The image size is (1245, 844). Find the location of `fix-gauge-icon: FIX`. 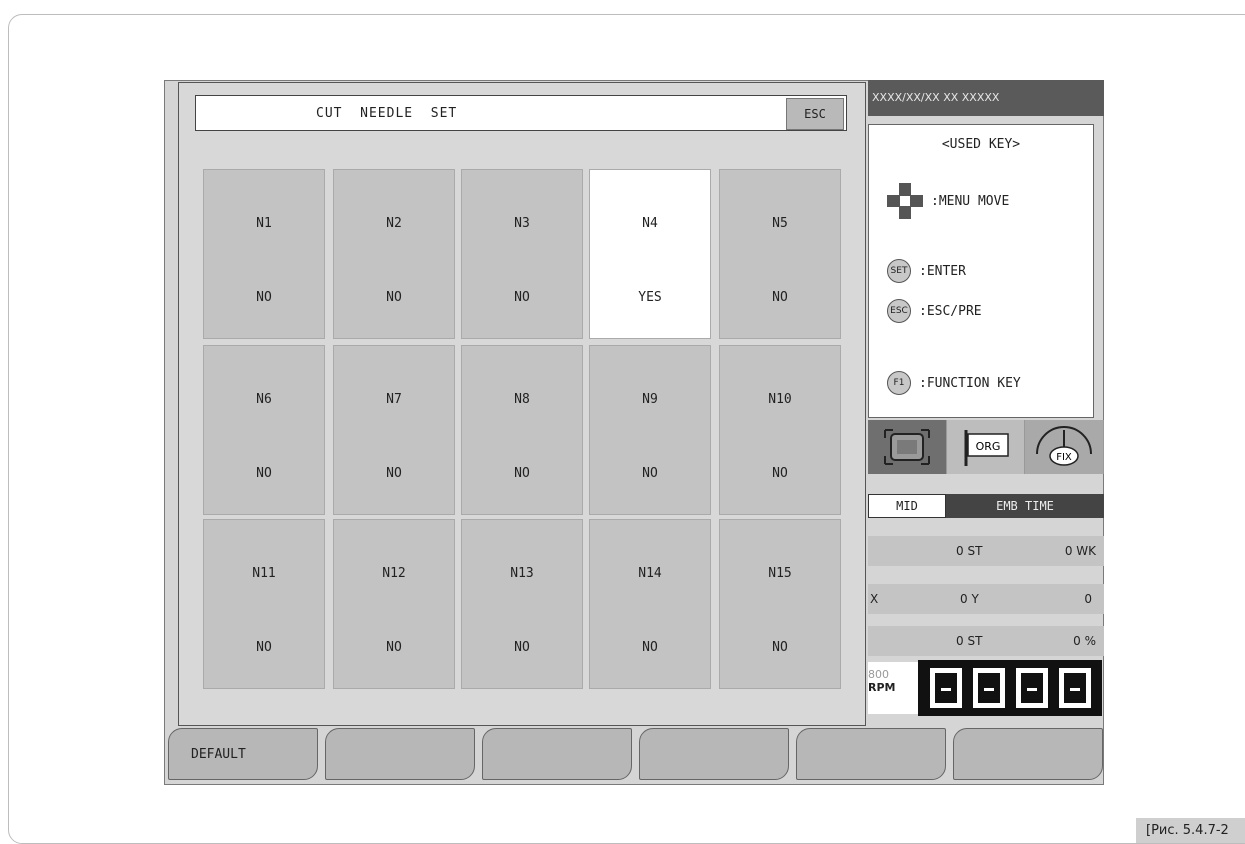

fix-gauge-icon: FIX is located at coordinates (1064, 446).